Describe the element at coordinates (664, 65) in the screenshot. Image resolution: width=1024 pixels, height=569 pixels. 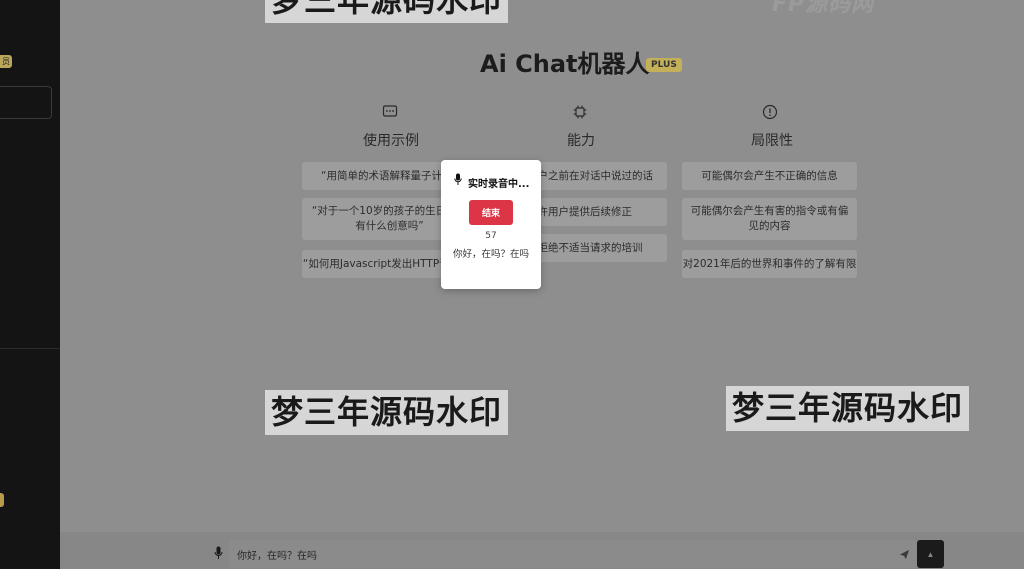
I see `plus-badge: PLUS` at that location.